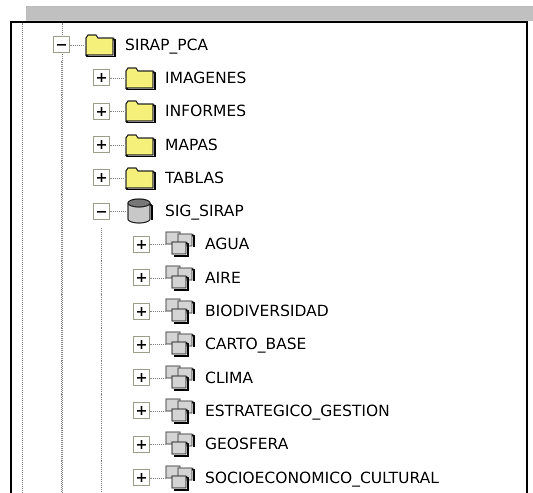  Describe the element at coordinates (229, 377) in the screenshot. I see `tree-item-label: CLIMA` at that location.